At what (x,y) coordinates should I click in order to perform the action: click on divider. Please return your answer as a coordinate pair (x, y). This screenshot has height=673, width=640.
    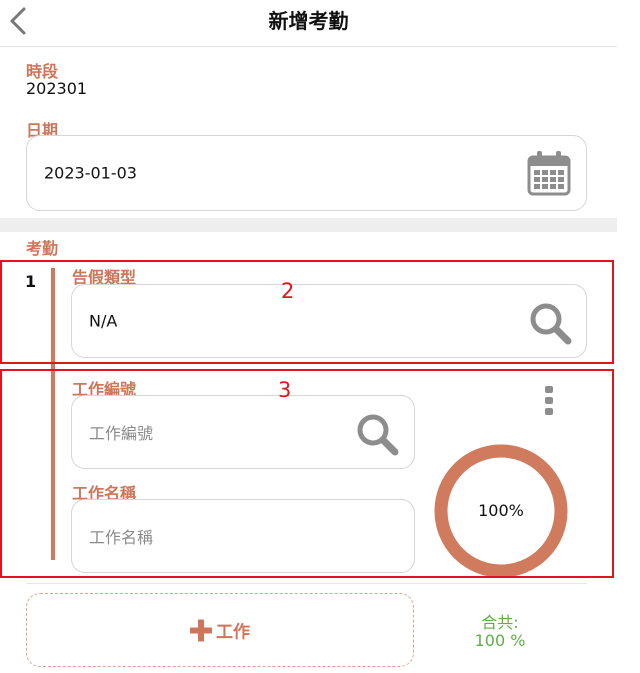
    Looking at the image, I should click on (306, 583).